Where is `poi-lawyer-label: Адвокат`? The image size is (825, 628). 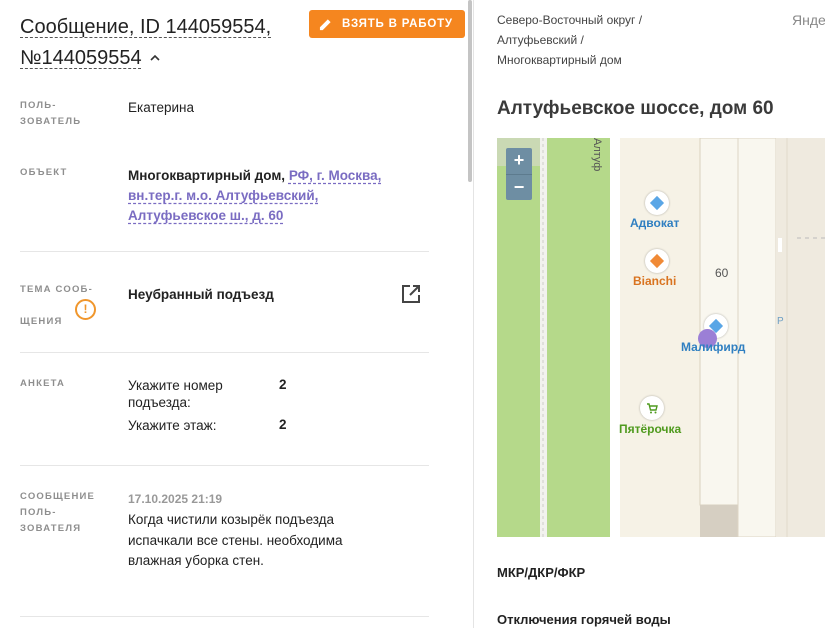
poi-lawyer-label: Адвокат is located at coordinates (654, 223).